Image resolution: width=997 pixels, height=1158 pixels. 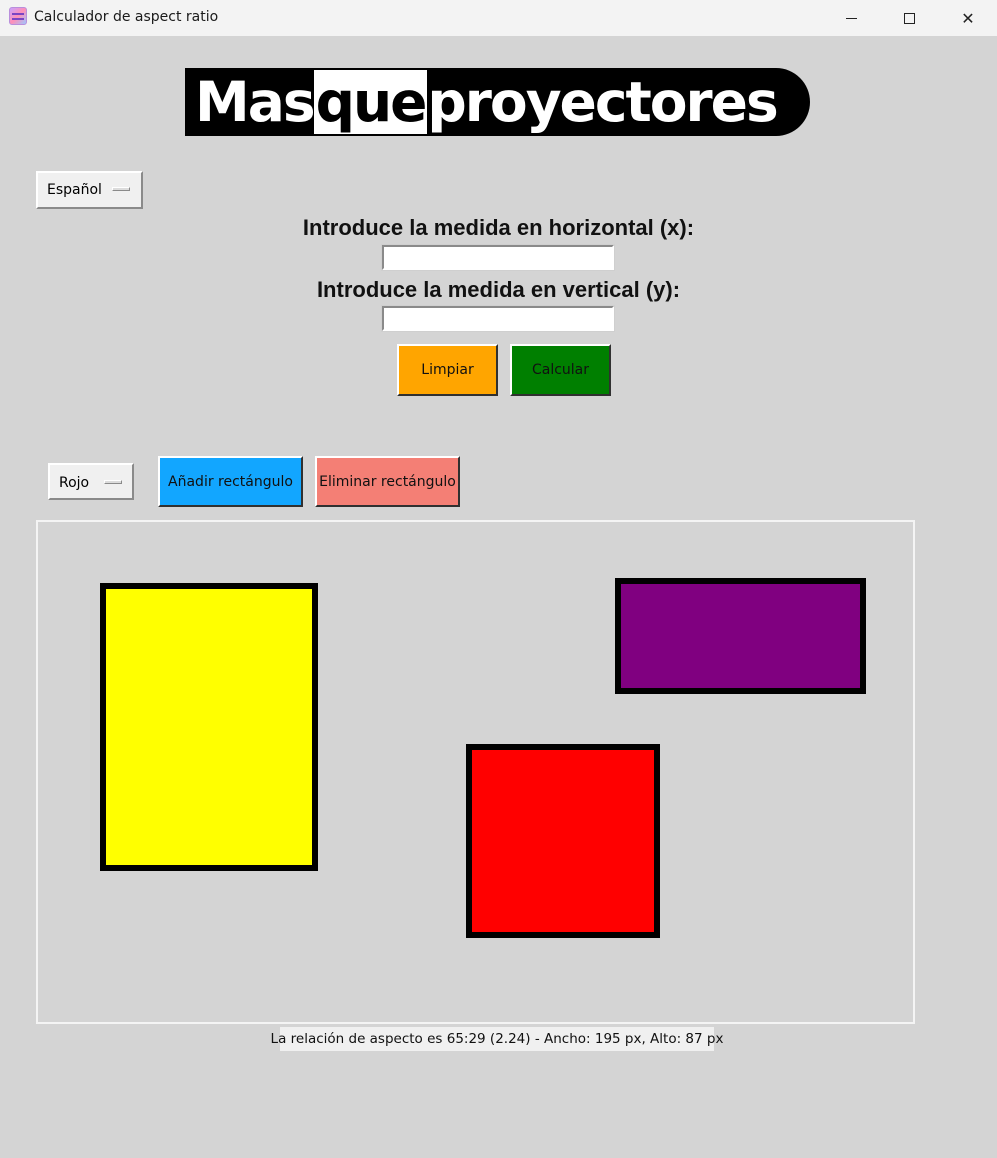 I want to click on maximize-button, so click(x=909, y=18).